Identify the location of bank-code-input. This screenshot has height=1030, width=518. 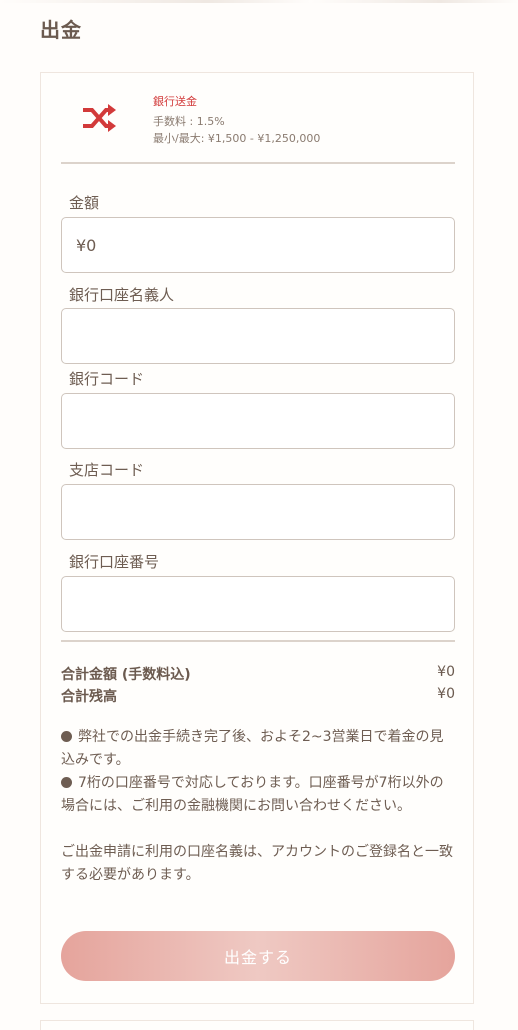
(258, 421).